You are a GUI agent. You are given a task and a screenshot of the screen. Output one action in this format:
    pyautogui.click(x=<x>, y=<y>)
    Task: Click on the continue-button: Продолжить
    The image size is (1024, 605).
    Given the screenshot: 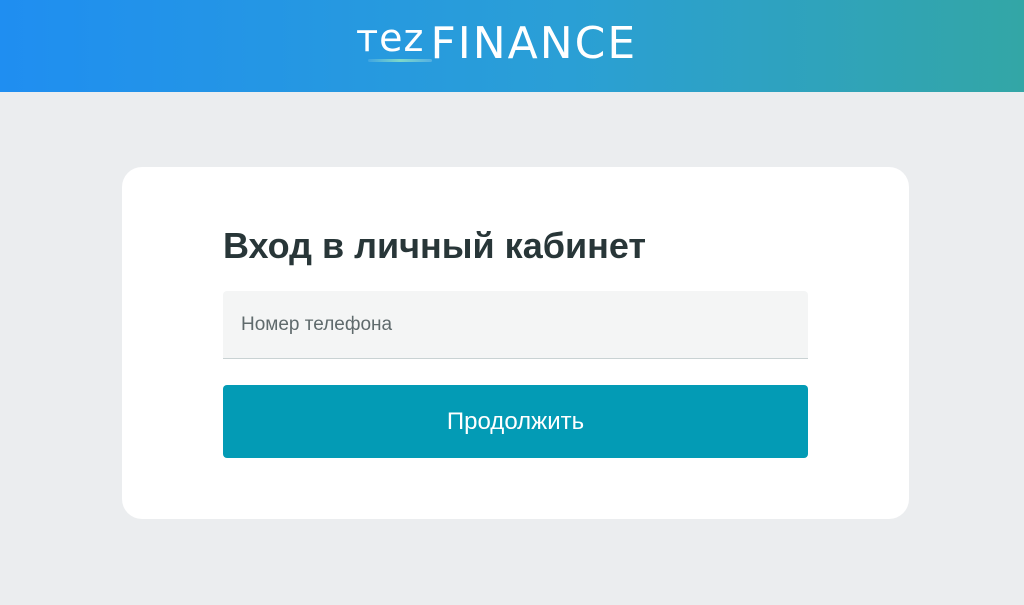 What is the action you would take?
    pyautogui.click(x=515, y=421)
    